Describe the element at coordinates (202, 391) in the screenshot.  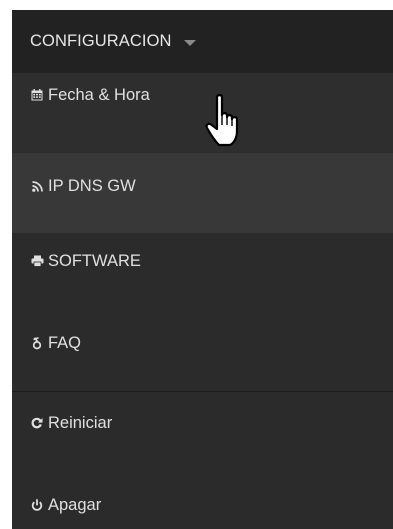
I see `menu-divider` at that location.